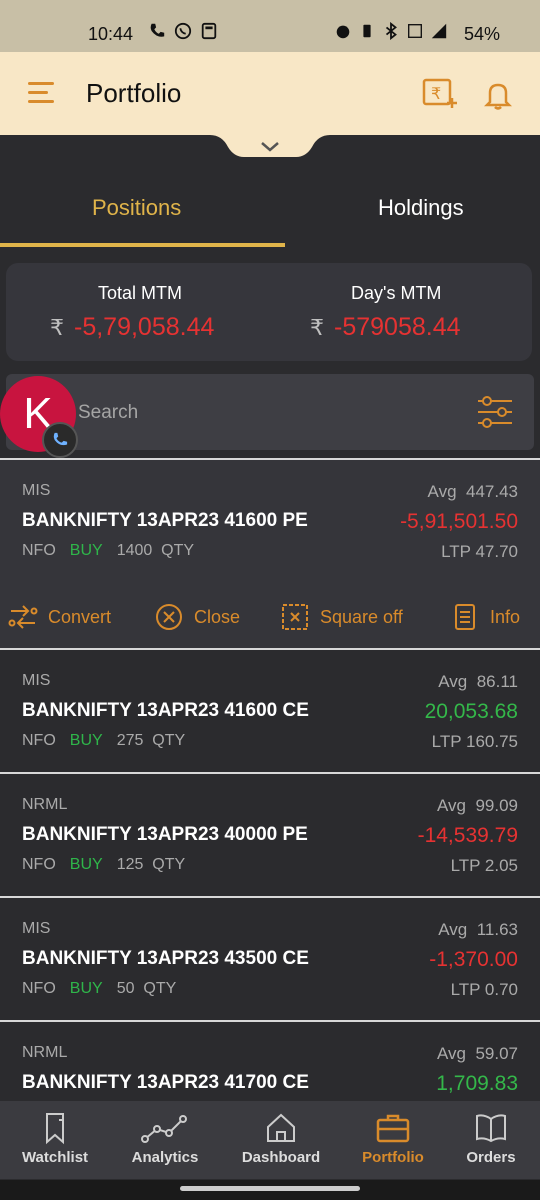  I want to click on pnl-value: -5,91,501.50, so click(459, 521).